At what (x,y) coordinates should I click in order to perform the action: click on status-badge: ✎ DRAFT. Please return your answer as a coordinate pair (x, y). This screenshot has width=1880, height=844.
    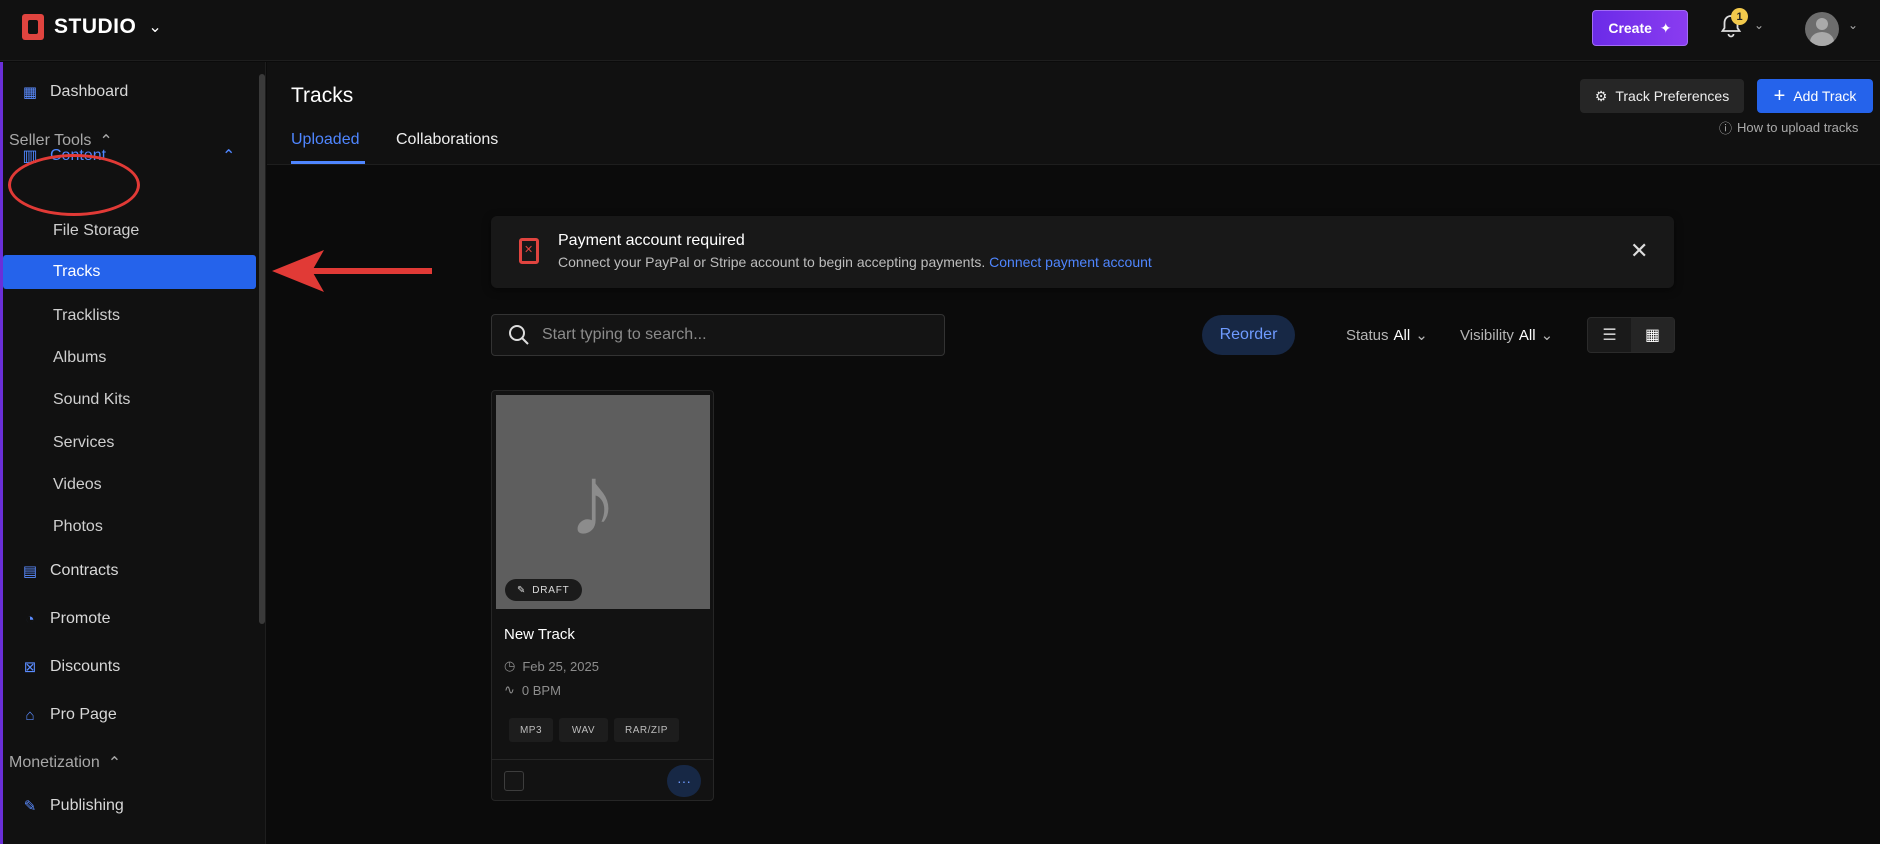
    Looking at the image, I should click on (543, 590).